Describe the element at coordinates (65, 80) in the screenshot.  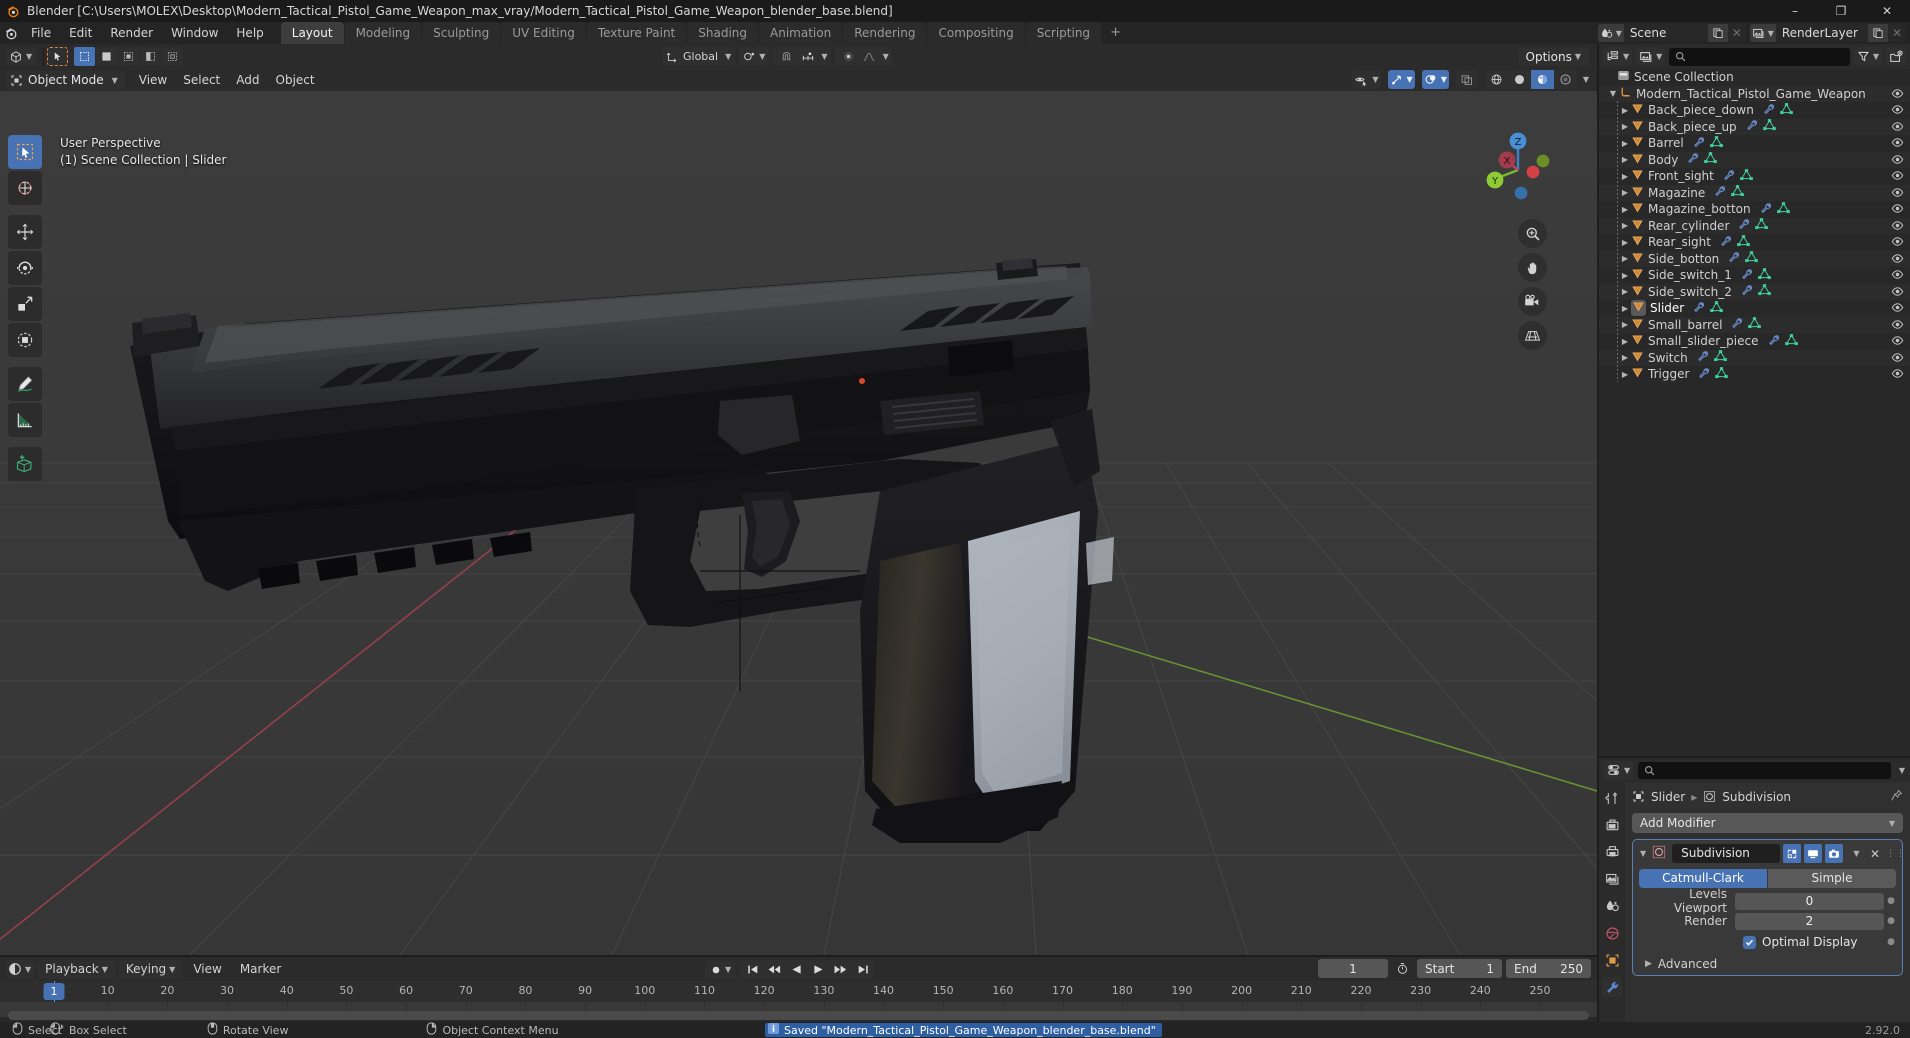
I see `mode-selector: Object Mode ▼` at that location.